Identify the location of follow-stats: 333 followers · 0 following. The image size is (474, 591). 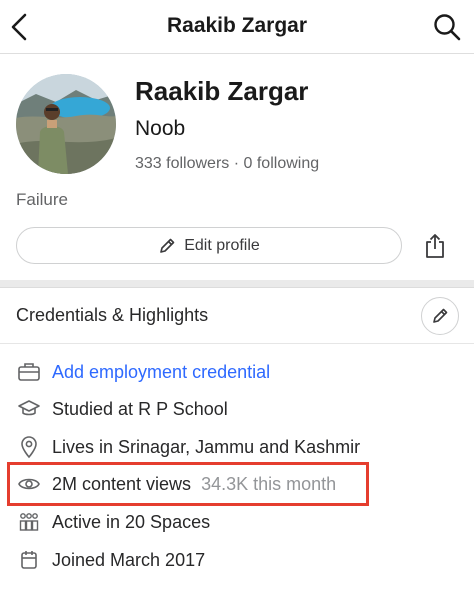
(227, 164).